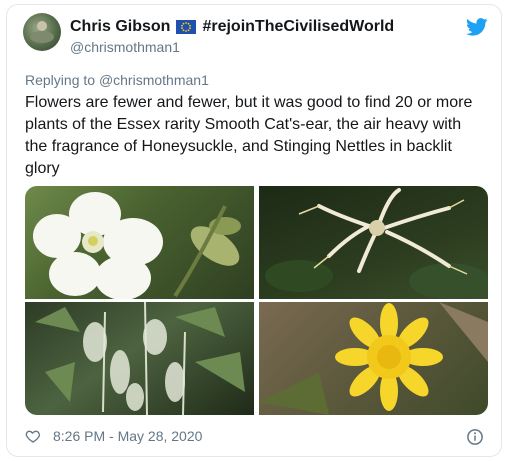 This screenshot has height=461, width=508. Describe the element at coordinates (120, 27) in the screenshot. I see `author-display-name: Chris Gibson` at that location.